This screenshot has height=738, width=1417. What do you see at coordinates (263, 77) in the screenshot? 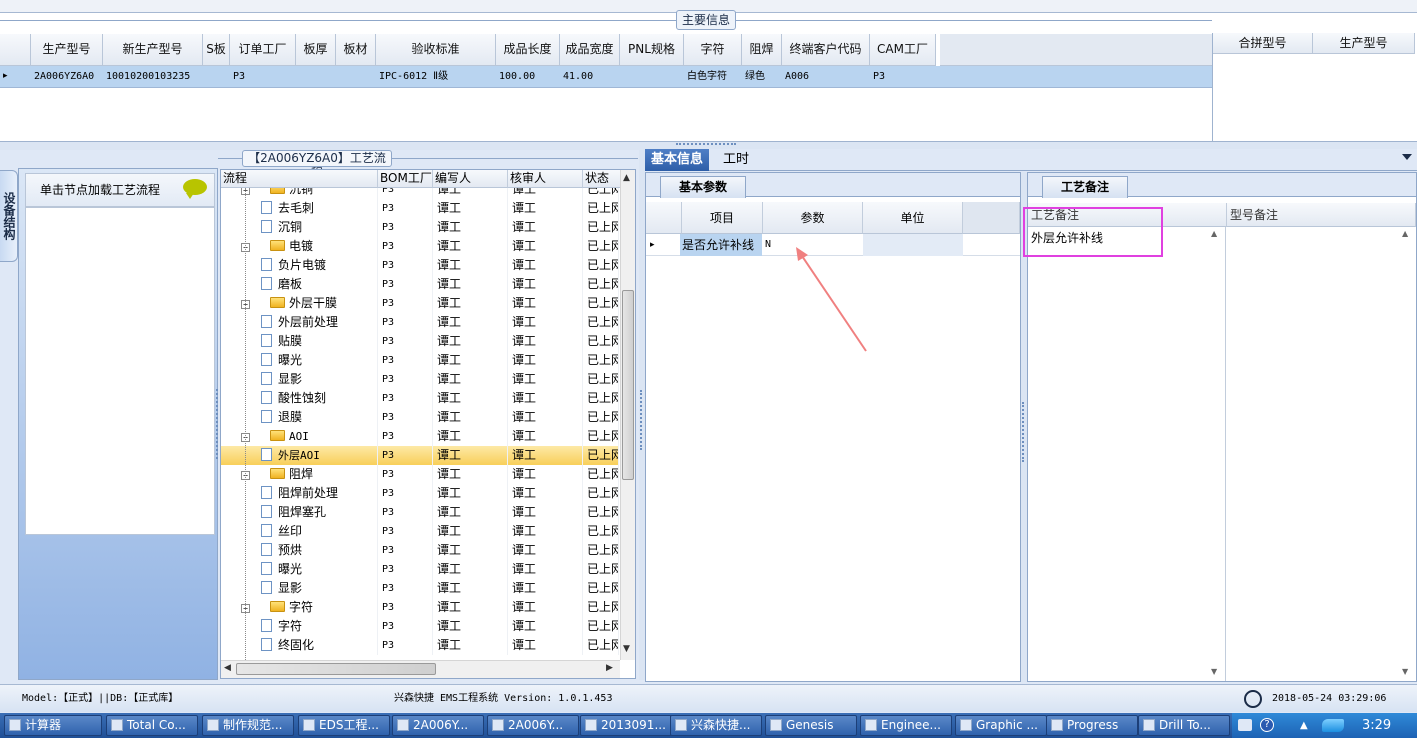
I see `cell-order-factory: P3` at bounding box center [263, 77].